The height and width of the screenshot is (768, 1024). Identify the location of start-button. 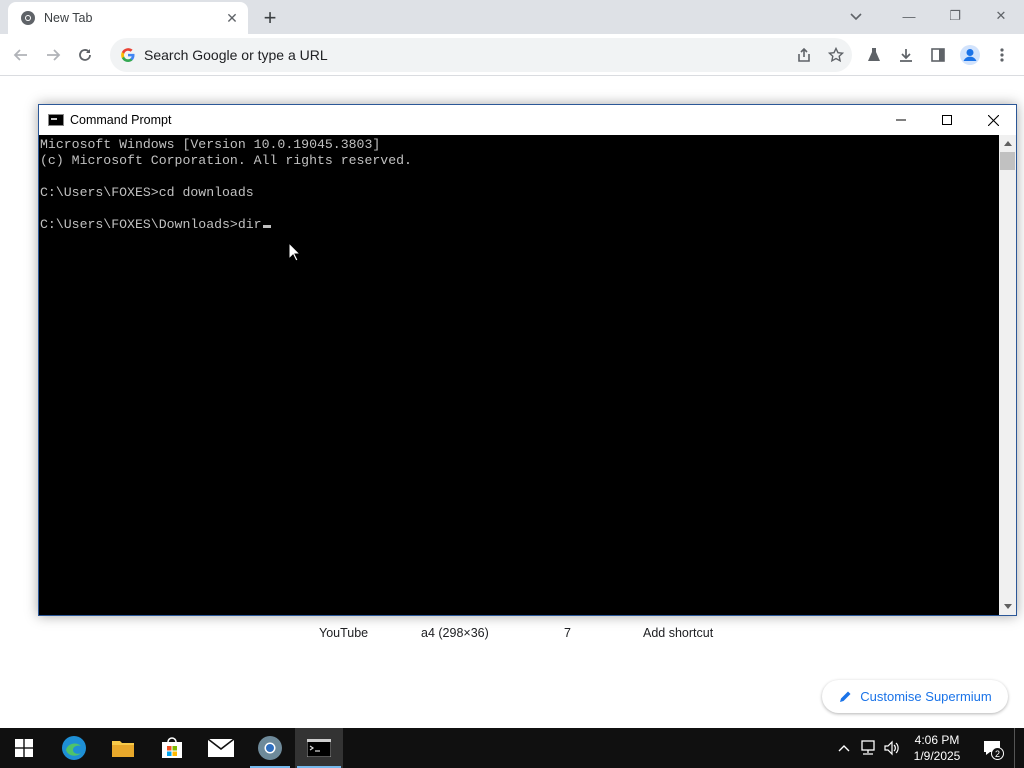
(24, 748).